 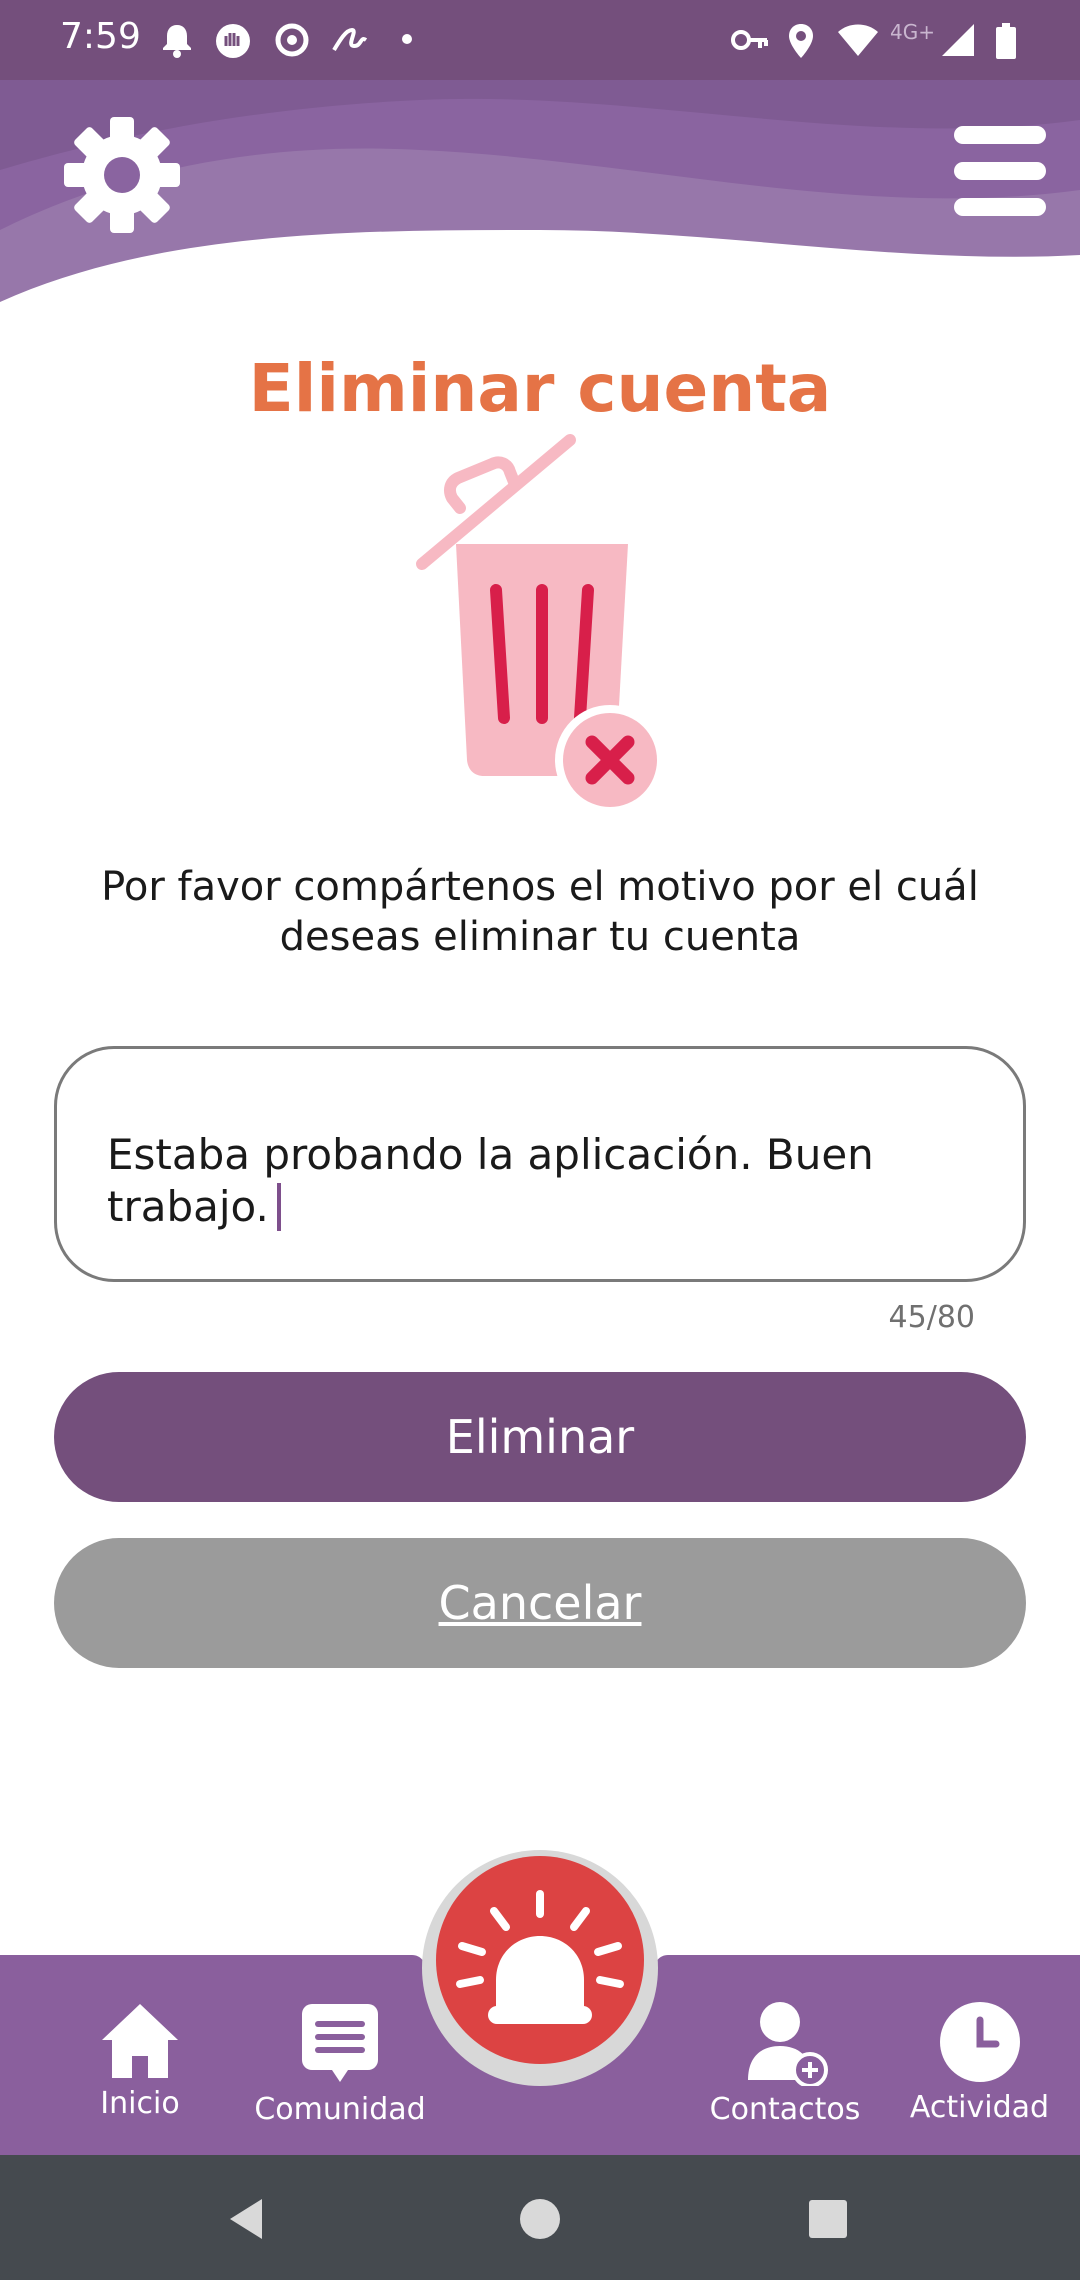 What do you see at coordinates (858, 40) in the screenshot?
I see `wifi-icon` at bounding box center [858, 40].